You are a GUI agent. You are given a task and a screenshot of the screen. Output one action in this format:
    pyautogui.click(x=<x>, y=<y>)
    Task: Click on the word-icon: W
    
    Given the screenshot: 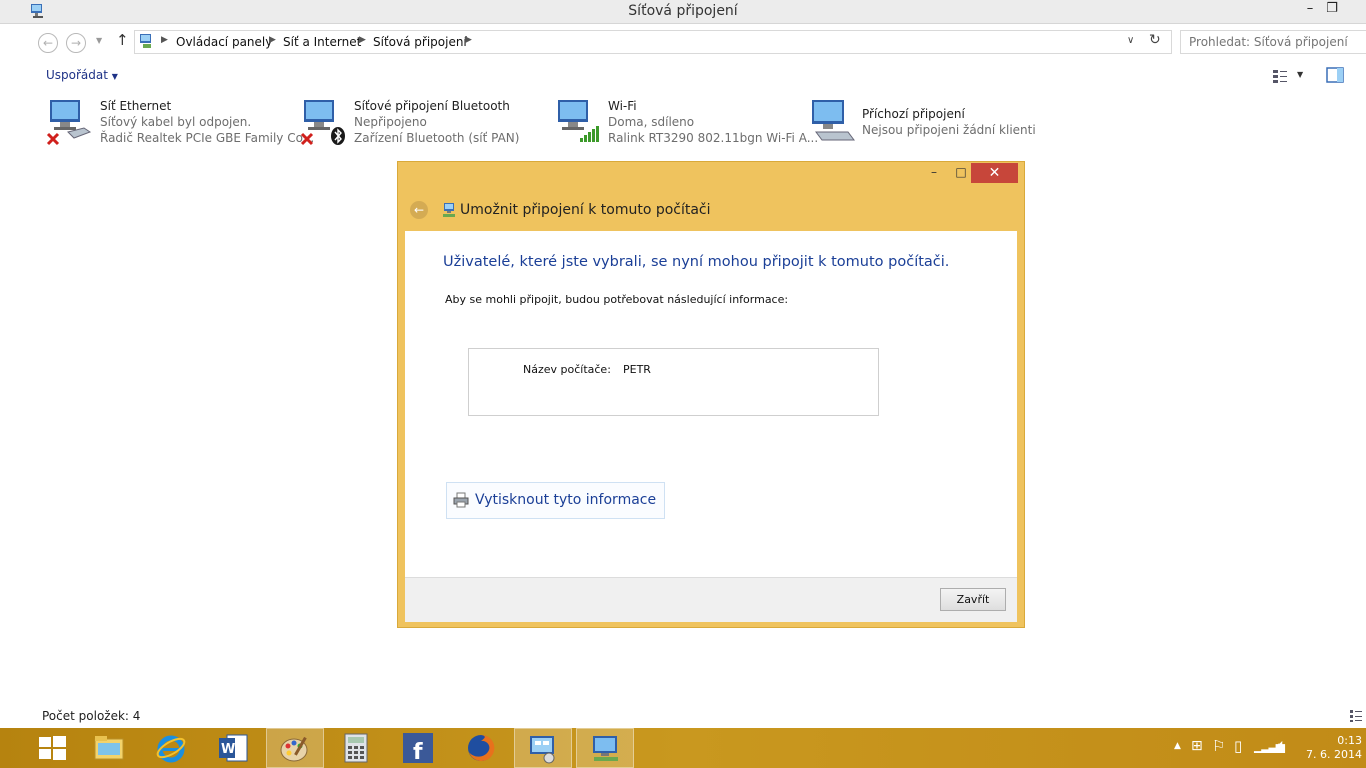 What is the action you would take?
    pyautogui.click(x=233, y=748)
    